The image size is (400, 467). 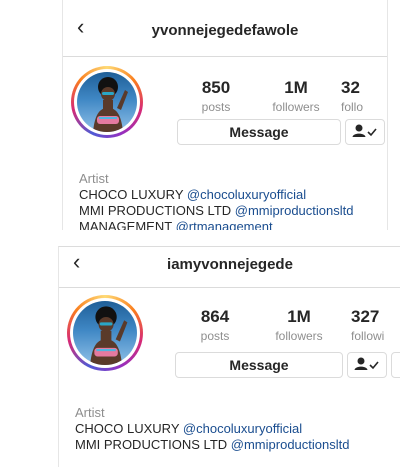 I want to click on following-label: follo, so click(x=352, y=107).